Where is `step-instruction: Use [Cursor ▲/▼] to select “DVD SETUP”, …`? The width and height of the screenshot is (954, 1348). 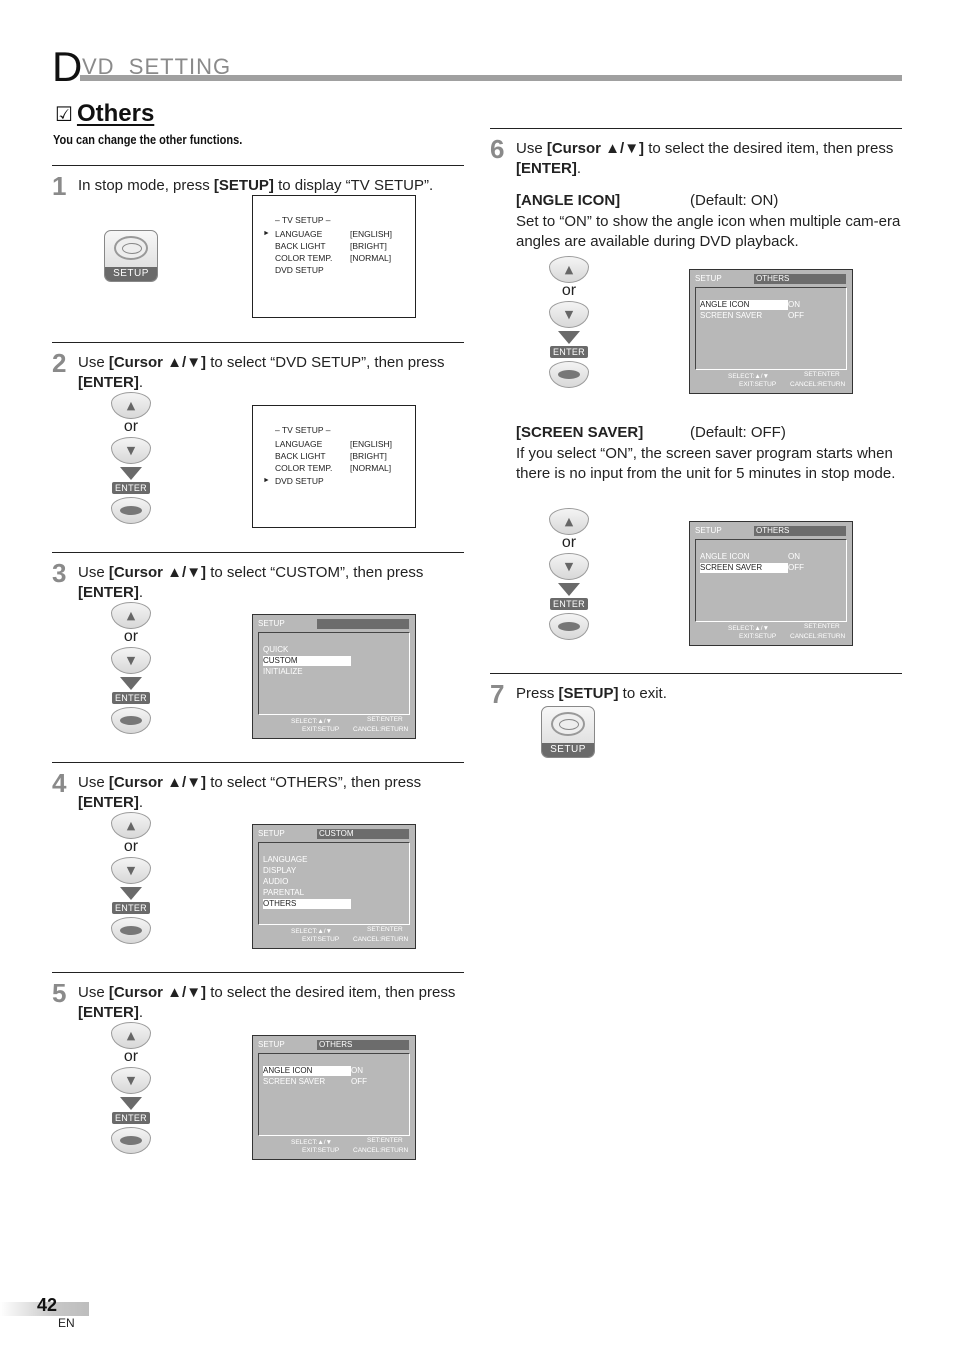
step-instruction: Use [Cursor ▲/▼] to select “DVD SETUP”, … is located at coordinates (261, 372).